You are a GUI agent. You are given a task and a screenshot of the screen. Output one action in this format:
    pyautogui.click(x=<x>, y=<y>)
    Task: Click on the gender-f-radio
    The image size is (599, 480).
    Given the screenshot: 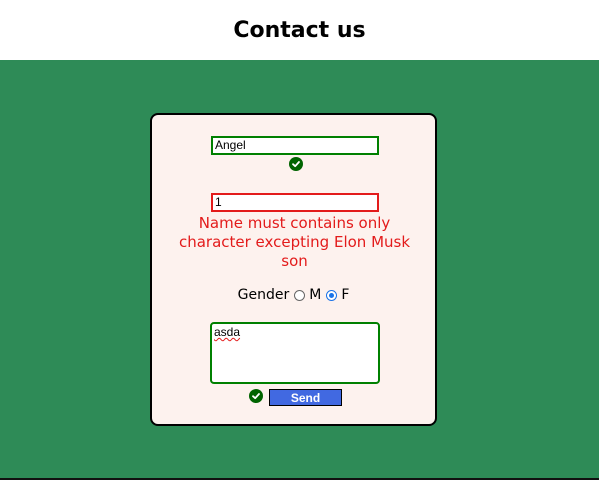 What is the action you would take?
    pyautogui.click(x=332, y=295)
    